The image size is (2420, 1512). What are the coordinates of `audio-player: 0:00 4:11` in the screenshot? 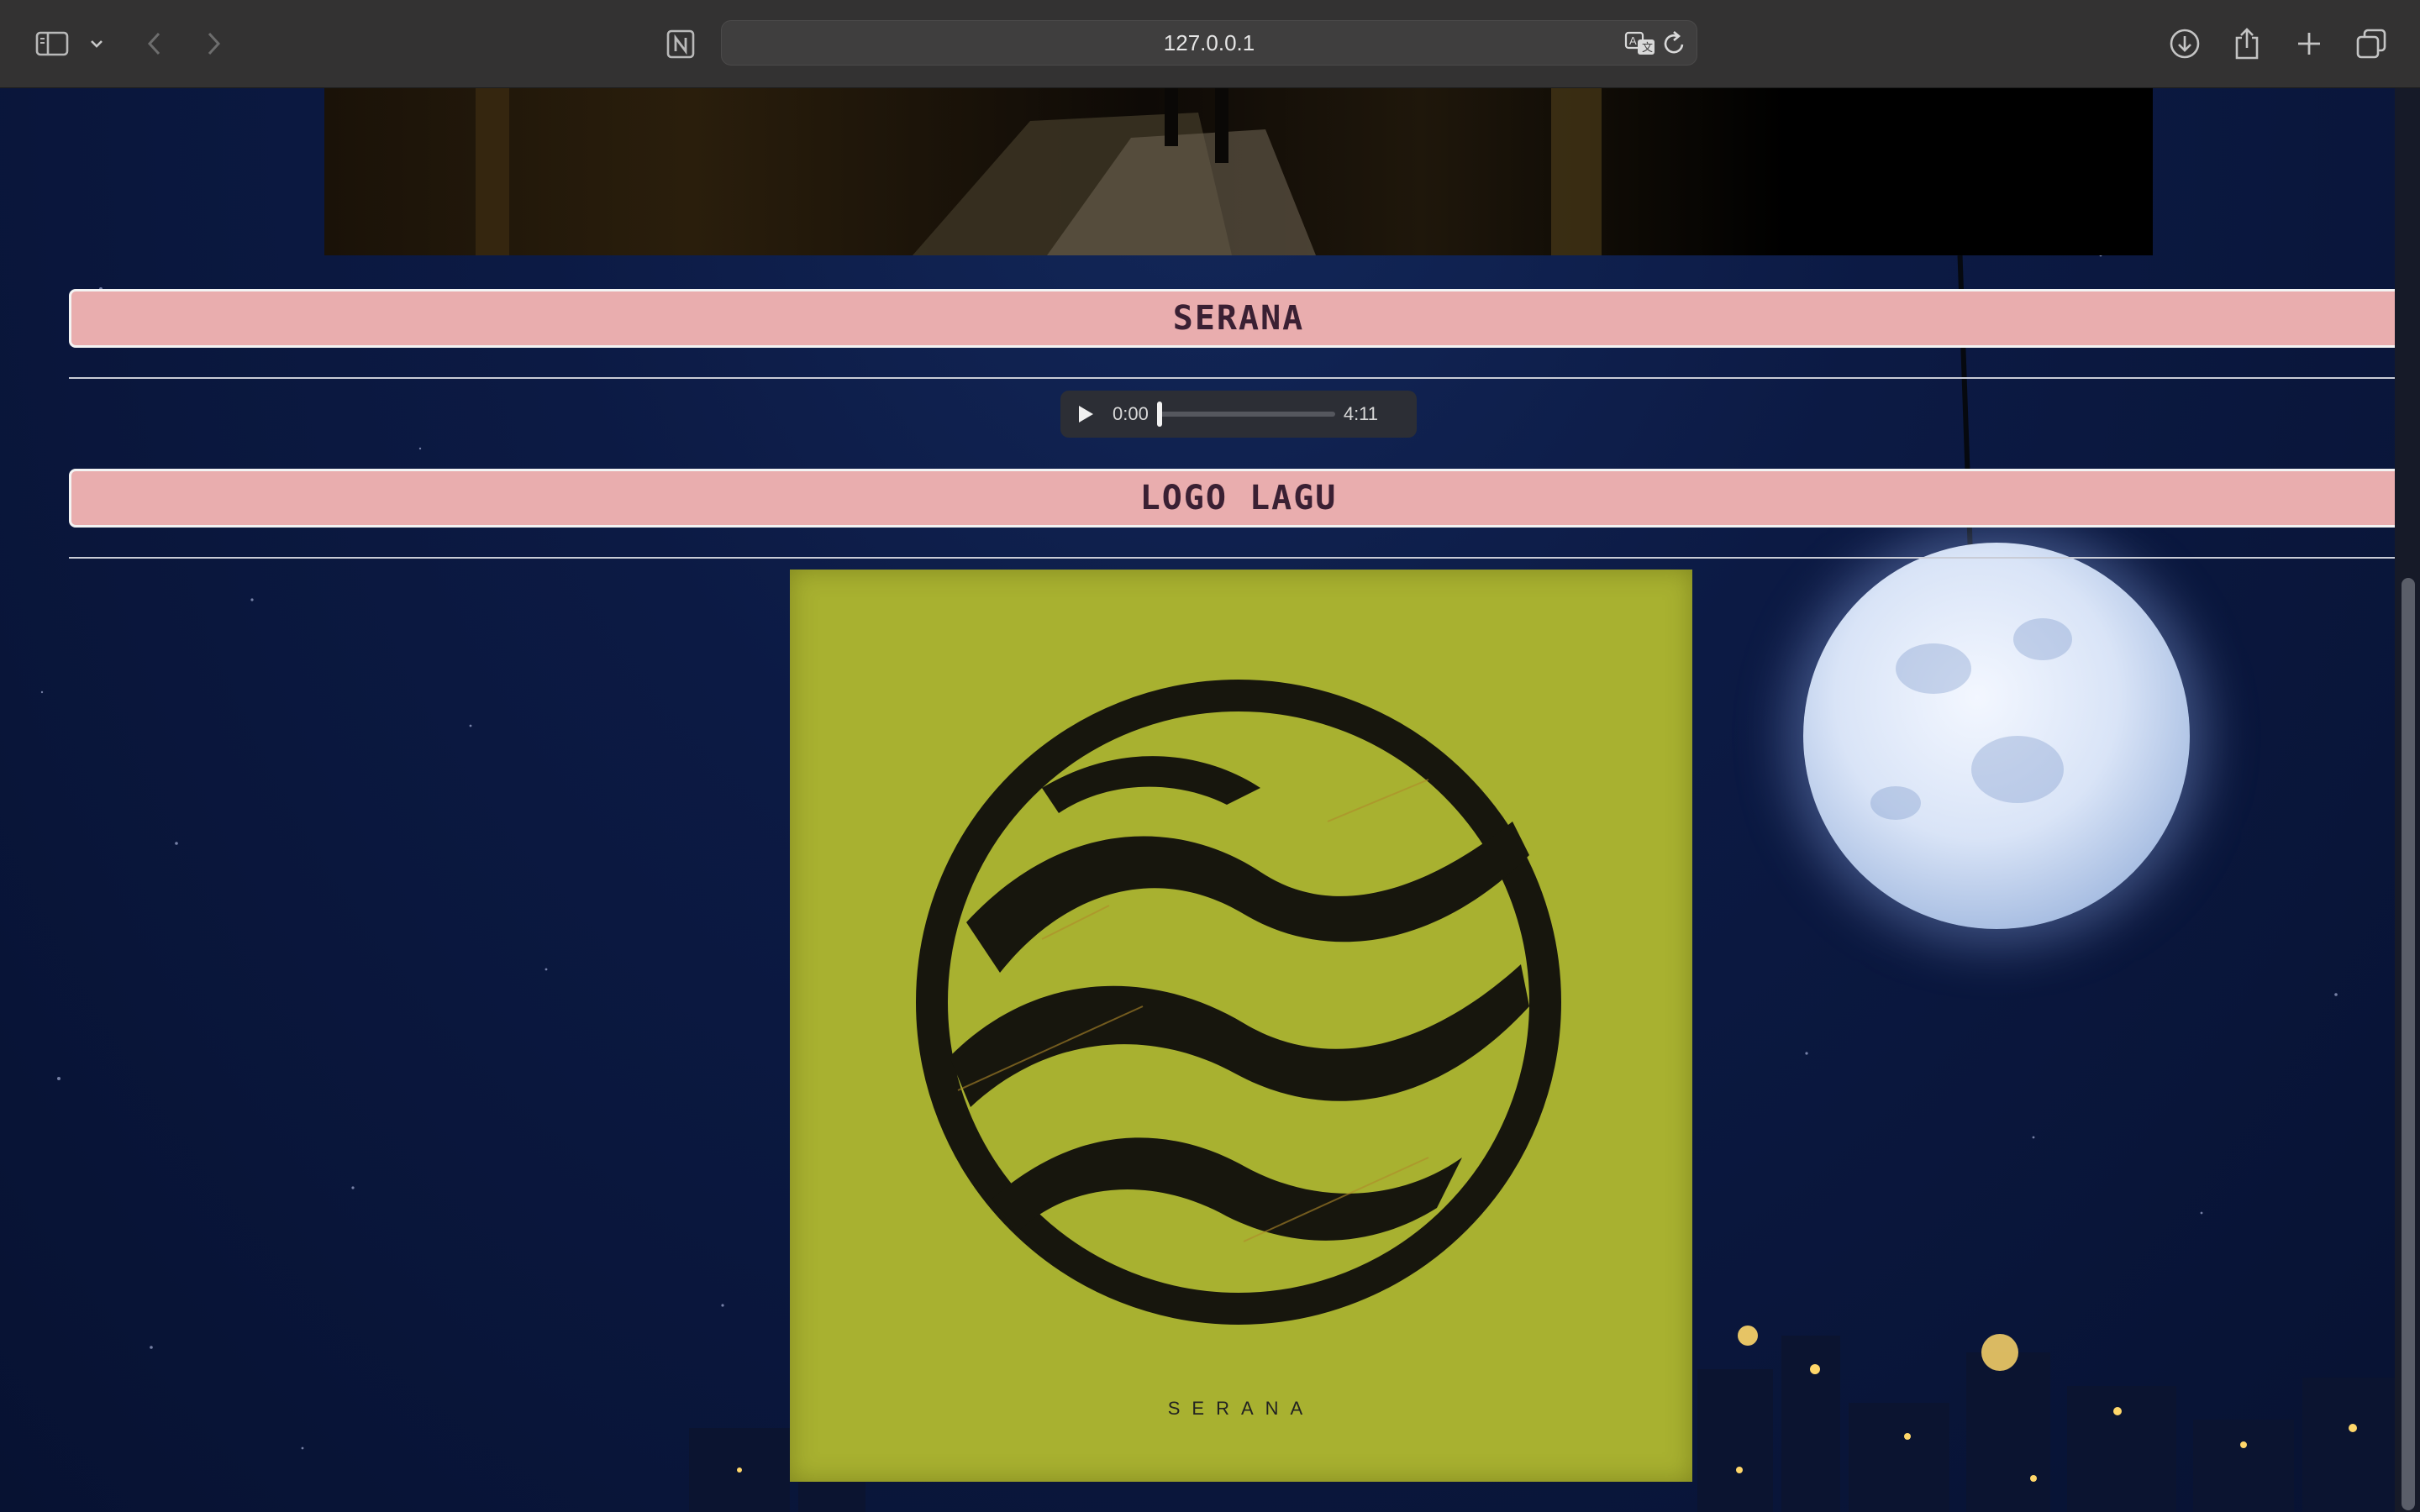 It's located at (1238, 414).